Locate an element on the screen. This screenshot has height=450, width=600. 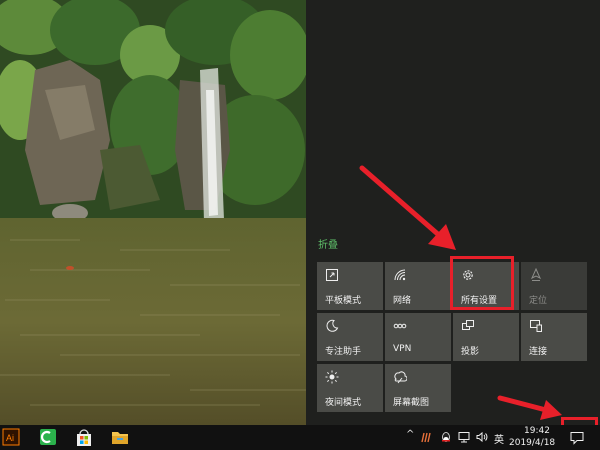
tile-label: 投影 is located at coordinates (470, 352).